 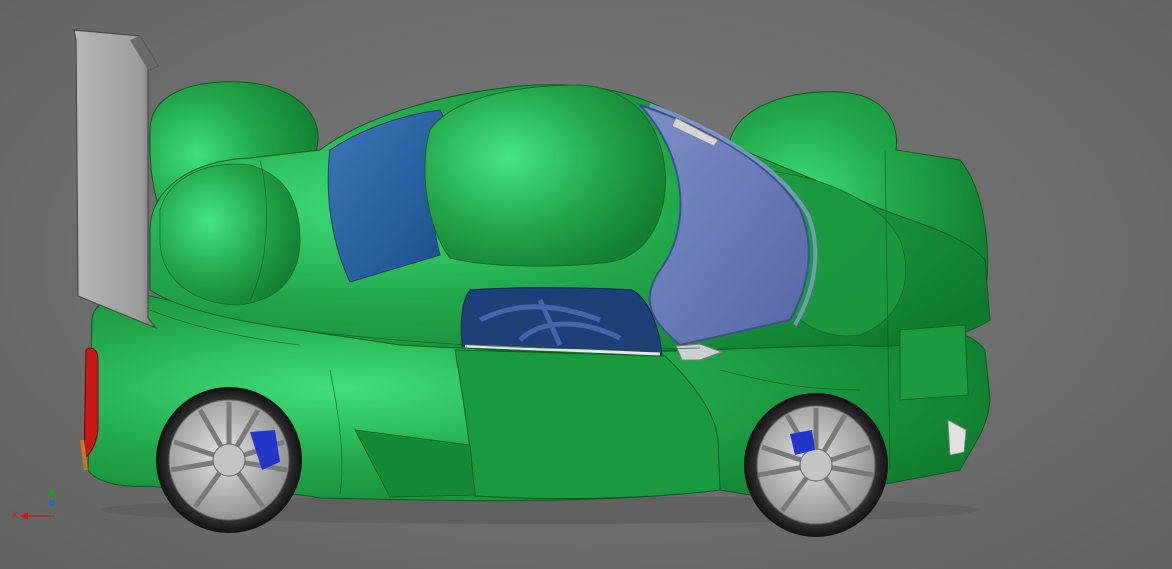 I want to click on door-panel, so click(x=587, y=424).